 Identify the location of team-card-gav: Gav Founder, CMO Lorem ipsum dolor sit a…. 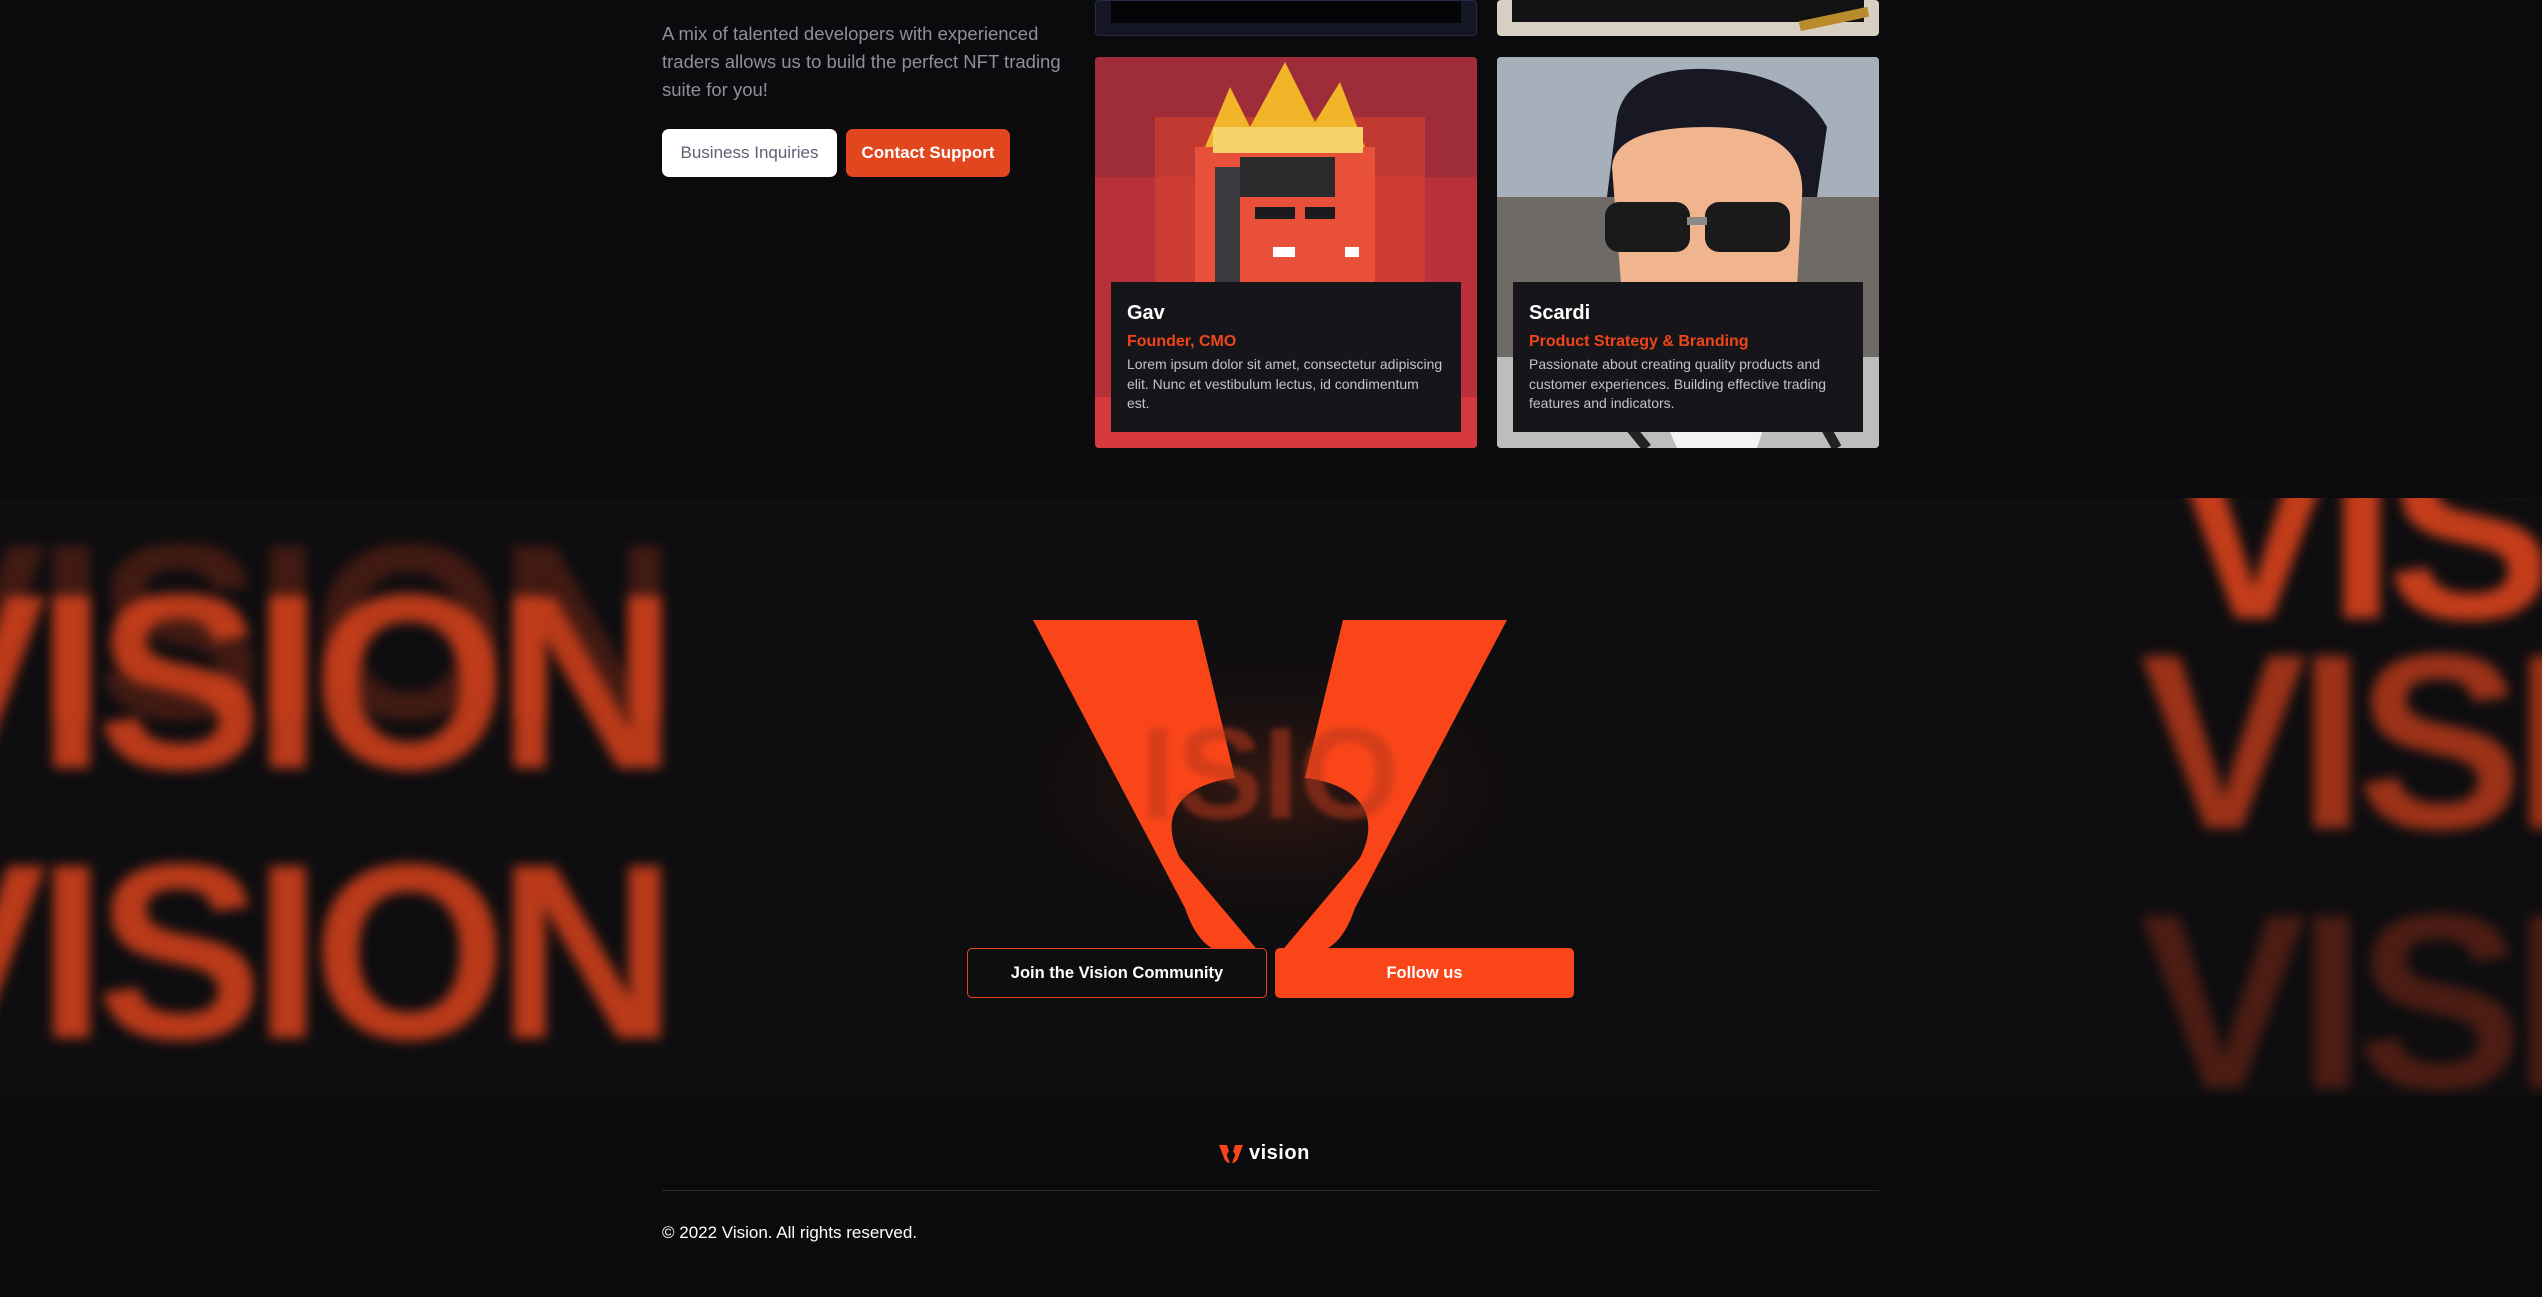
(1286, 252).